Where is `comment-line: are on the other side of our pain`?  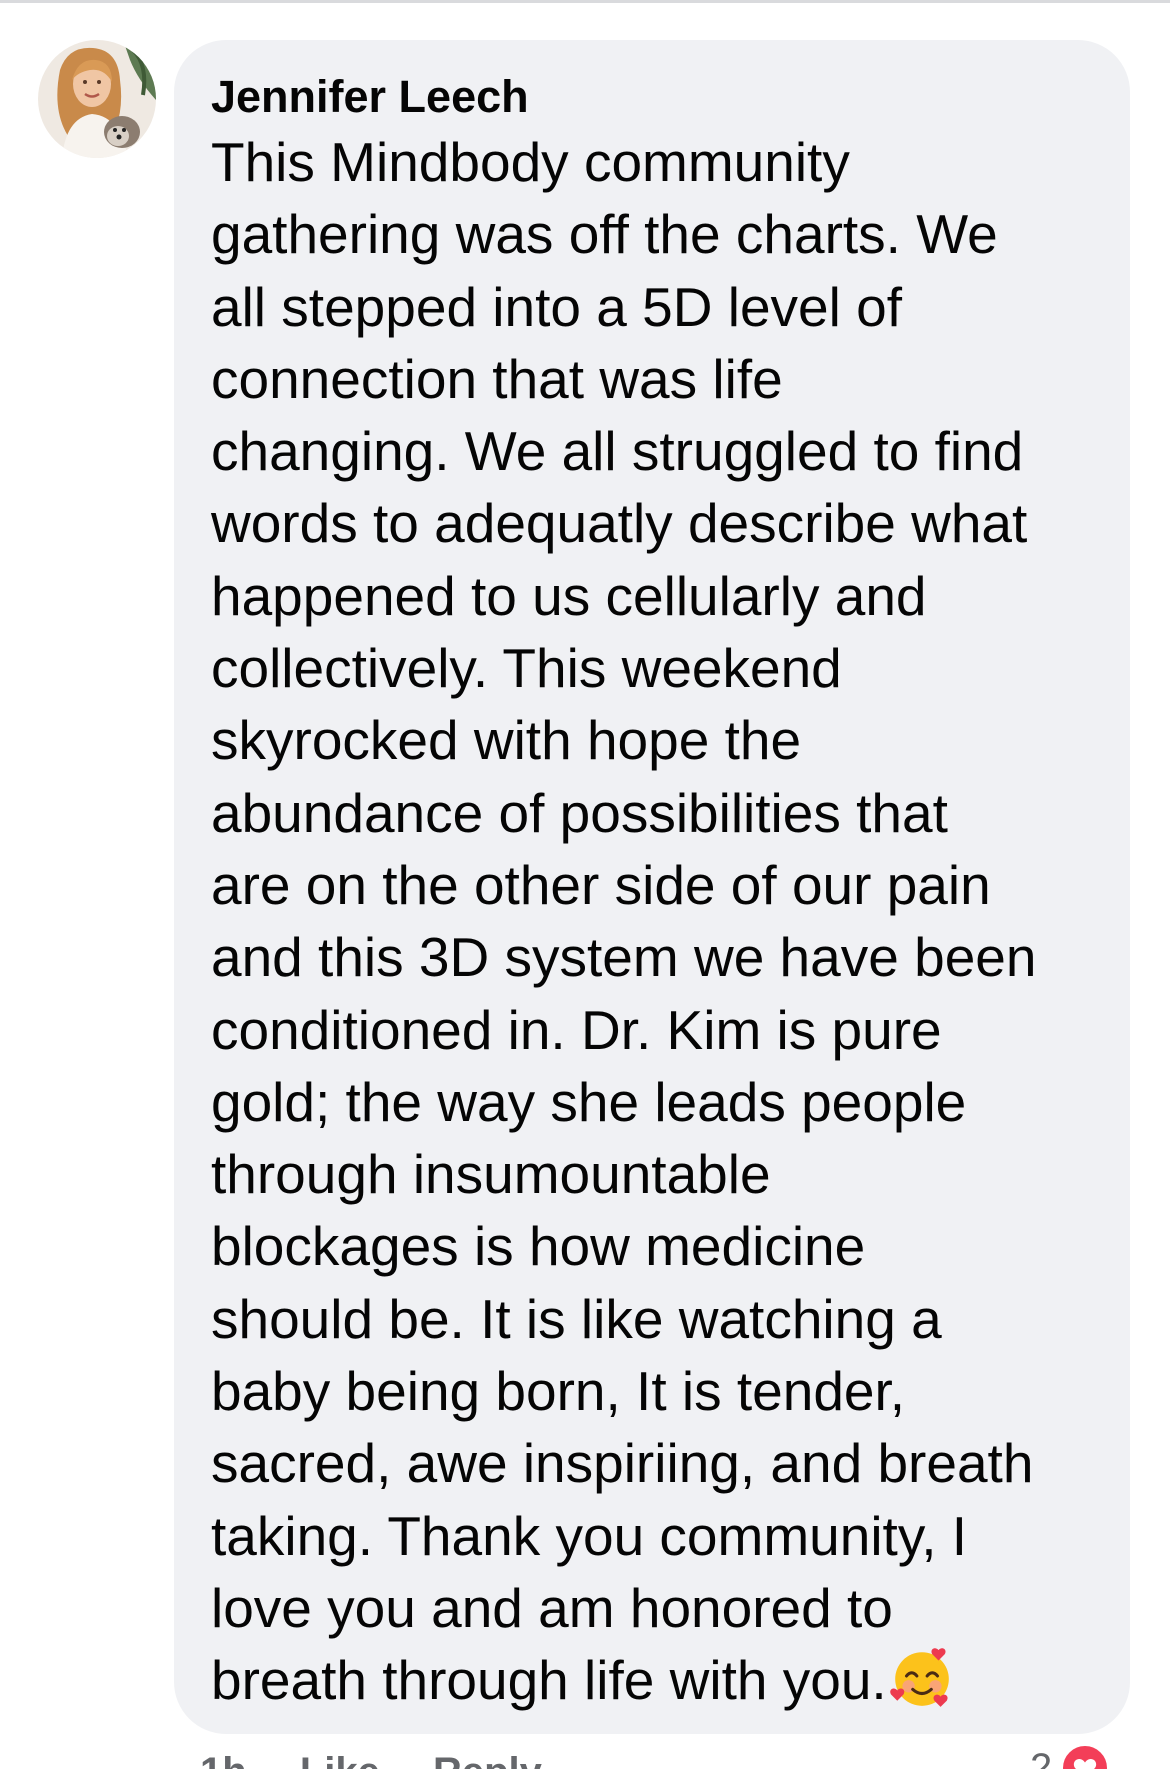 comment-line: are on the other side of our pain is located at coordinates (601, 884).